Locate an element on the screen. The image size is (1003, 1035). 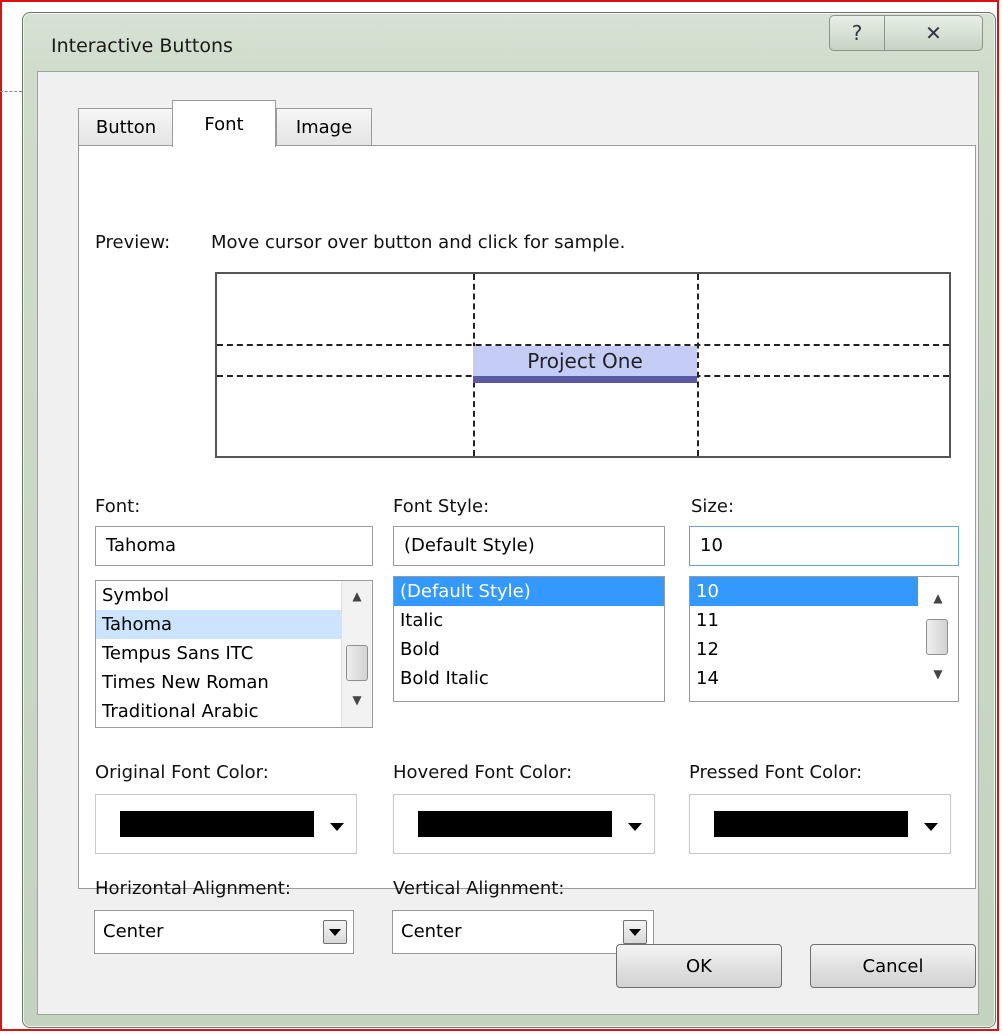
cancel-button: Cancel is located at coordinates (893, 966).